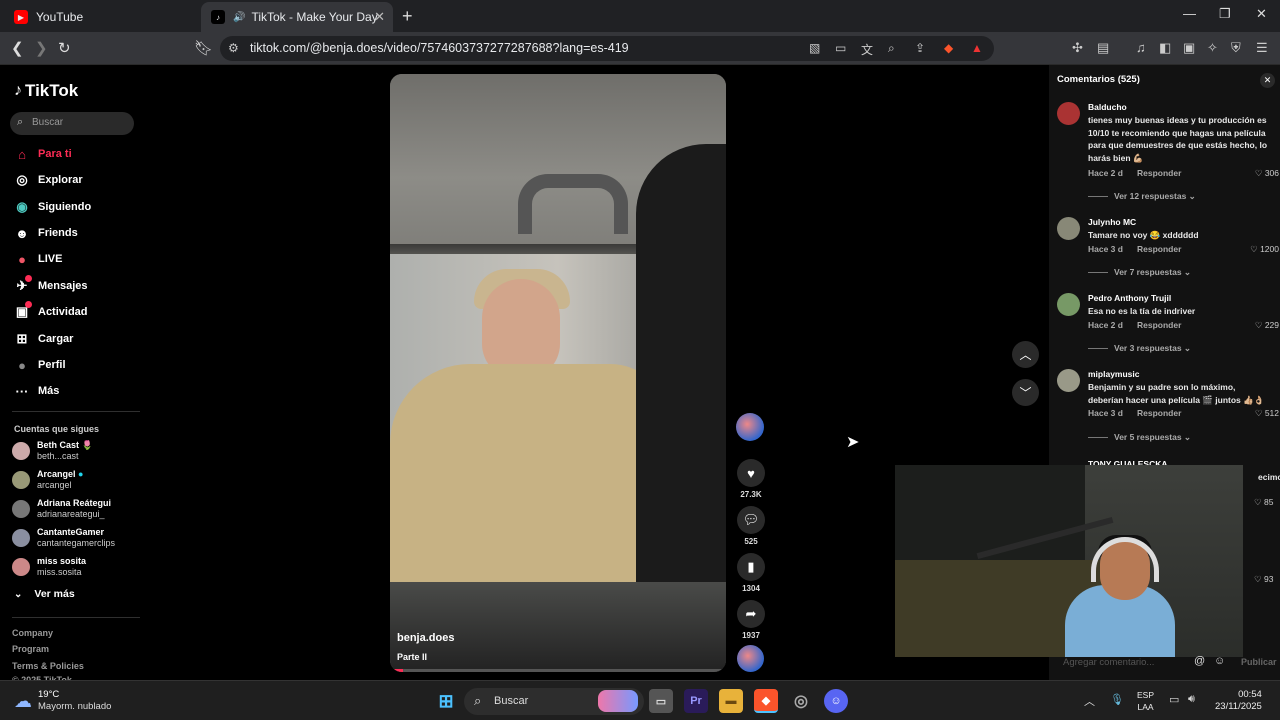  I want to click on site-info-icon: ⚙, so click(233, 48).